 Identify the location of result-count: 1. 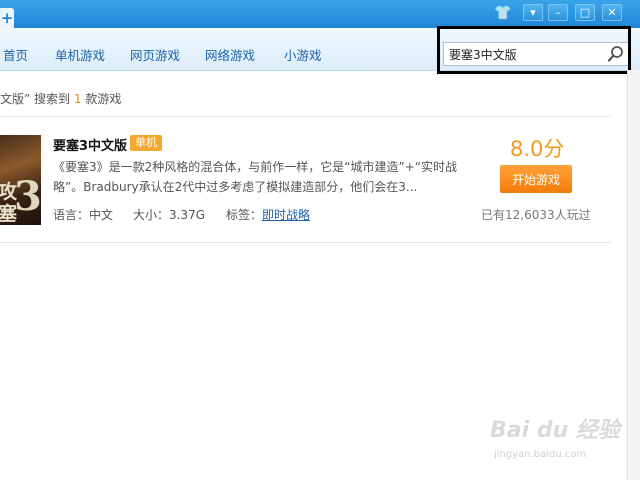
(77, 99).